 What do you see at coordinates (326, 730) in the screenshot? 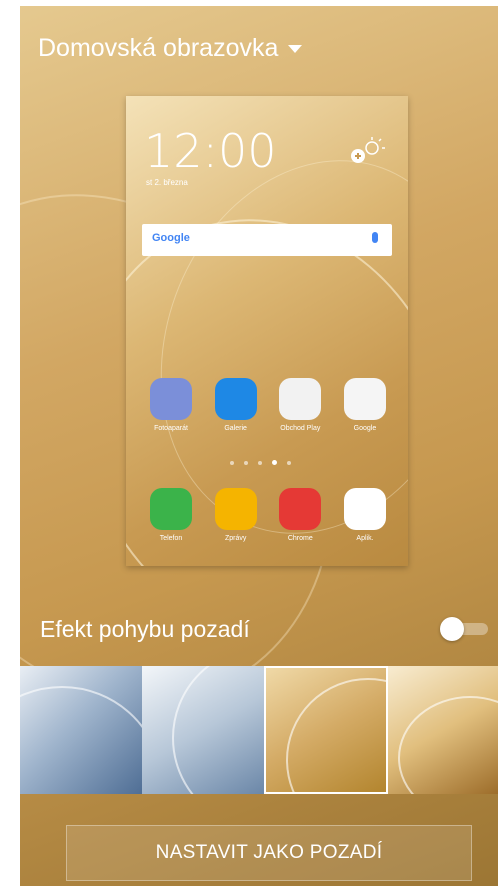
I see `wallpaper-thumb-gold-selected` at bounding box center [326, 730].